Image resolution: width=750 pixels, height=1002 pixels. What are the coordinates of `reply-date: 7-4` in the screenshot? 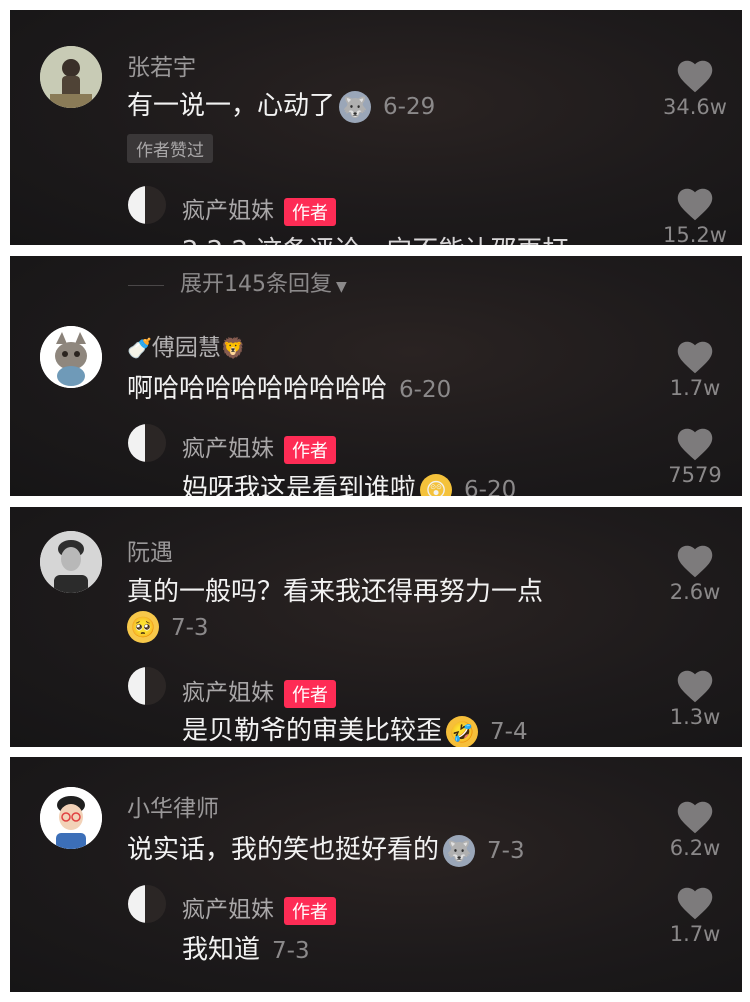 It's located at (509, 732).